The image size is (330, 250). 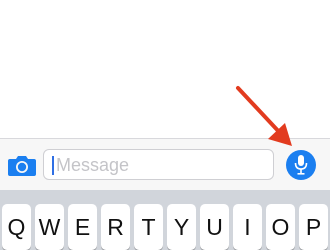 I want to click on text-caret, so click(x=53, y=165).